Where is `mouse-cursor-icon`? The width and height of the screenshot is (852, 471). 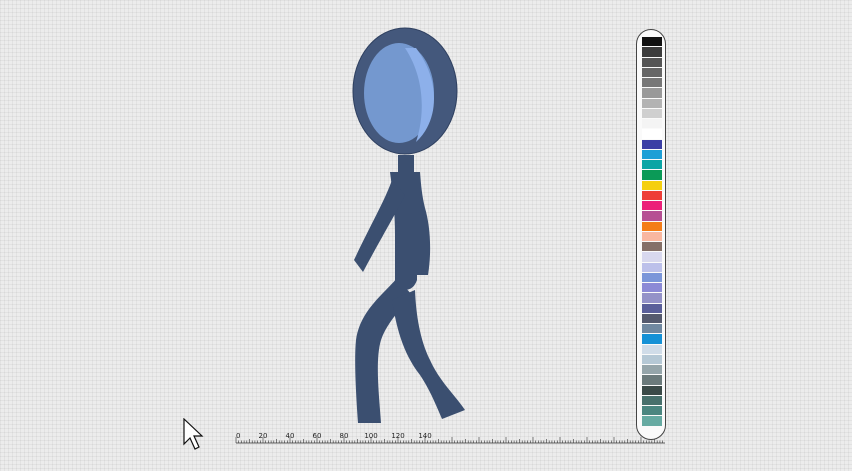 mouse-cursor-icon is located at coordinates (193, 434).